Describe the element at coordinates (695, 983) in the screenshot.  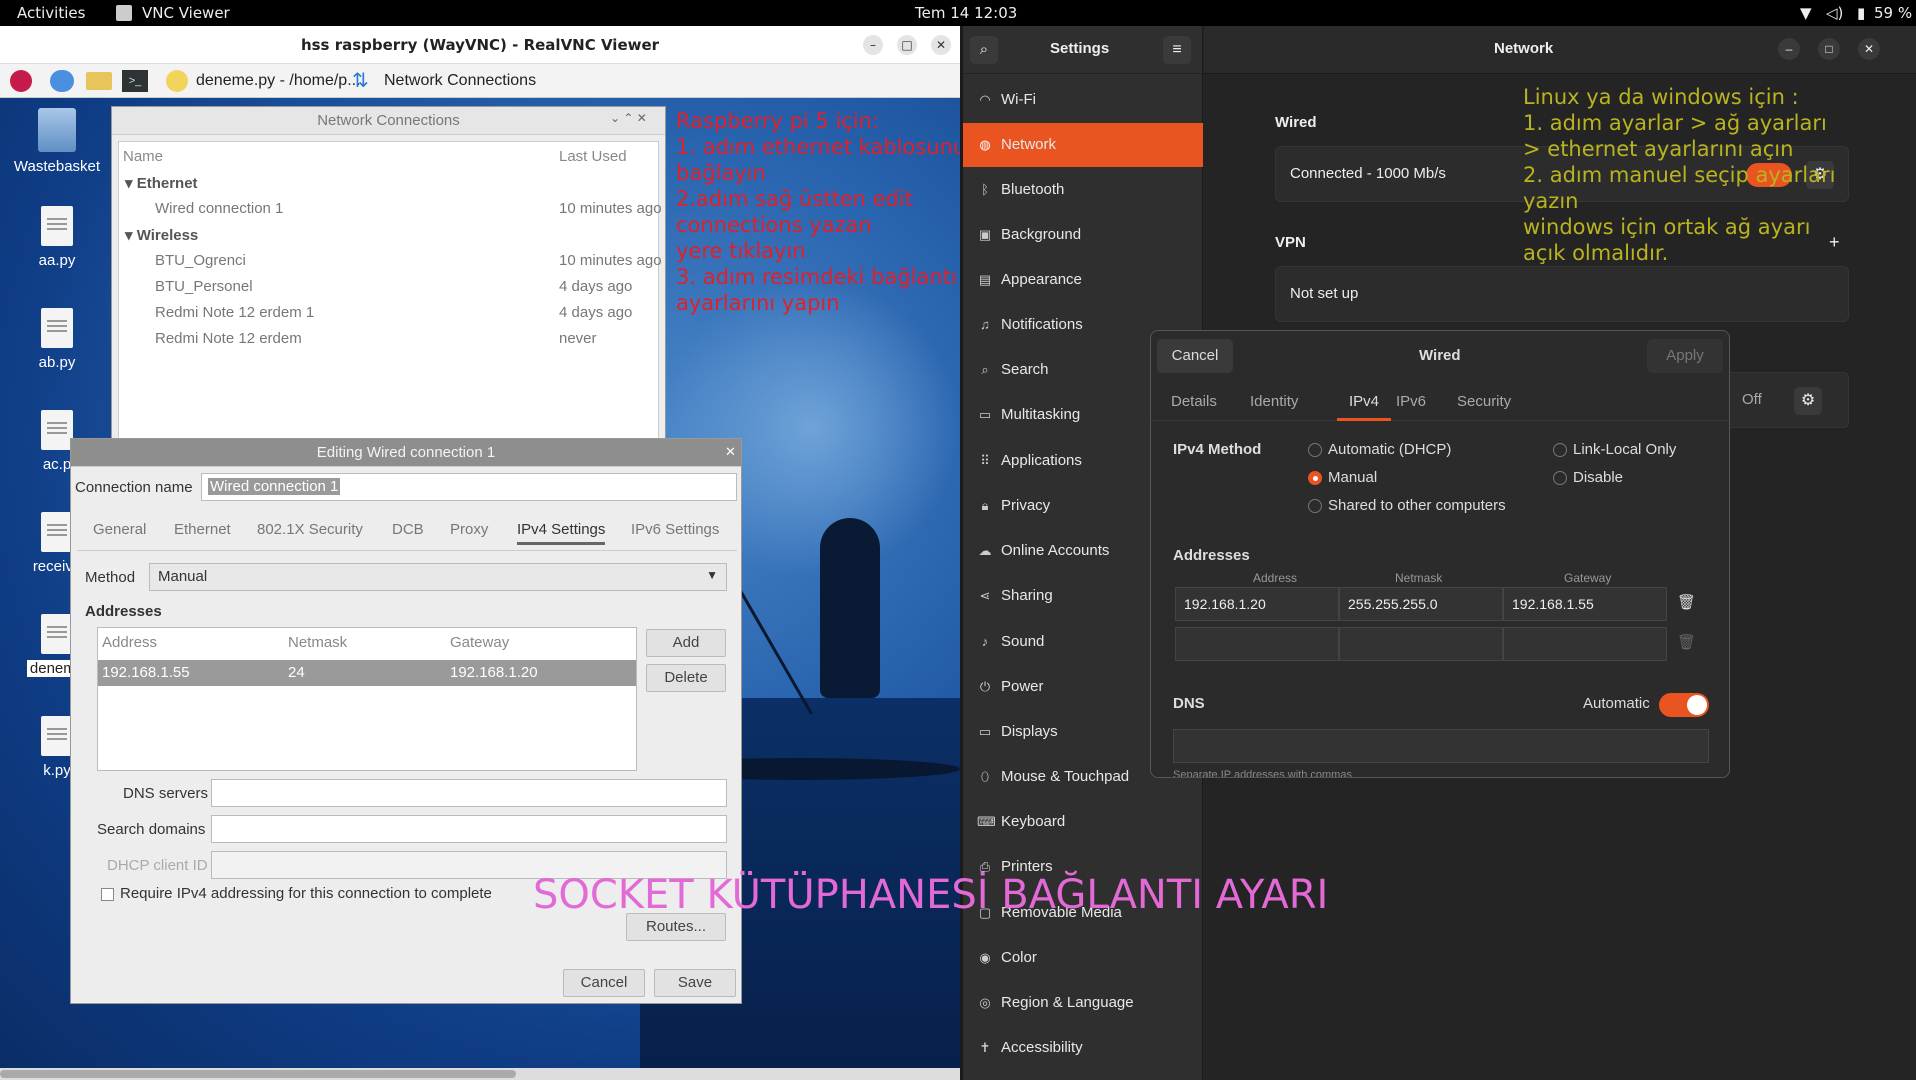
I see `save-button: Save` at that location.